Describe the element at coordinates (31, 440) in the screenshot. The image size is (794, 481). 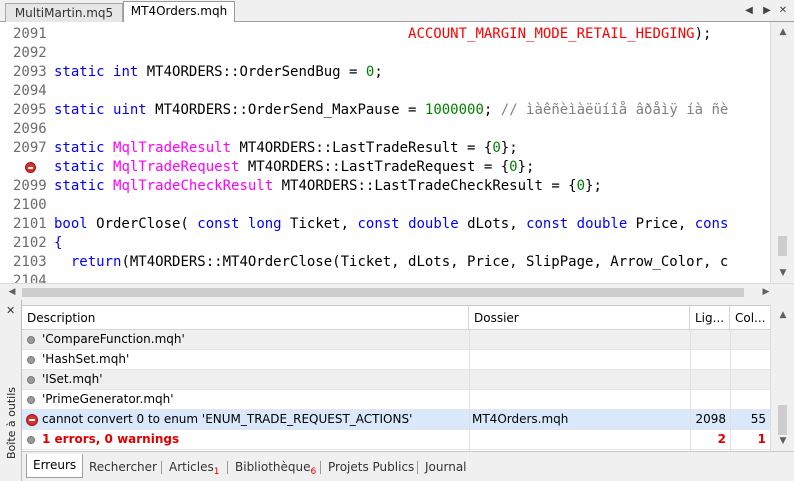
I see `info-dot-icon` at that location.